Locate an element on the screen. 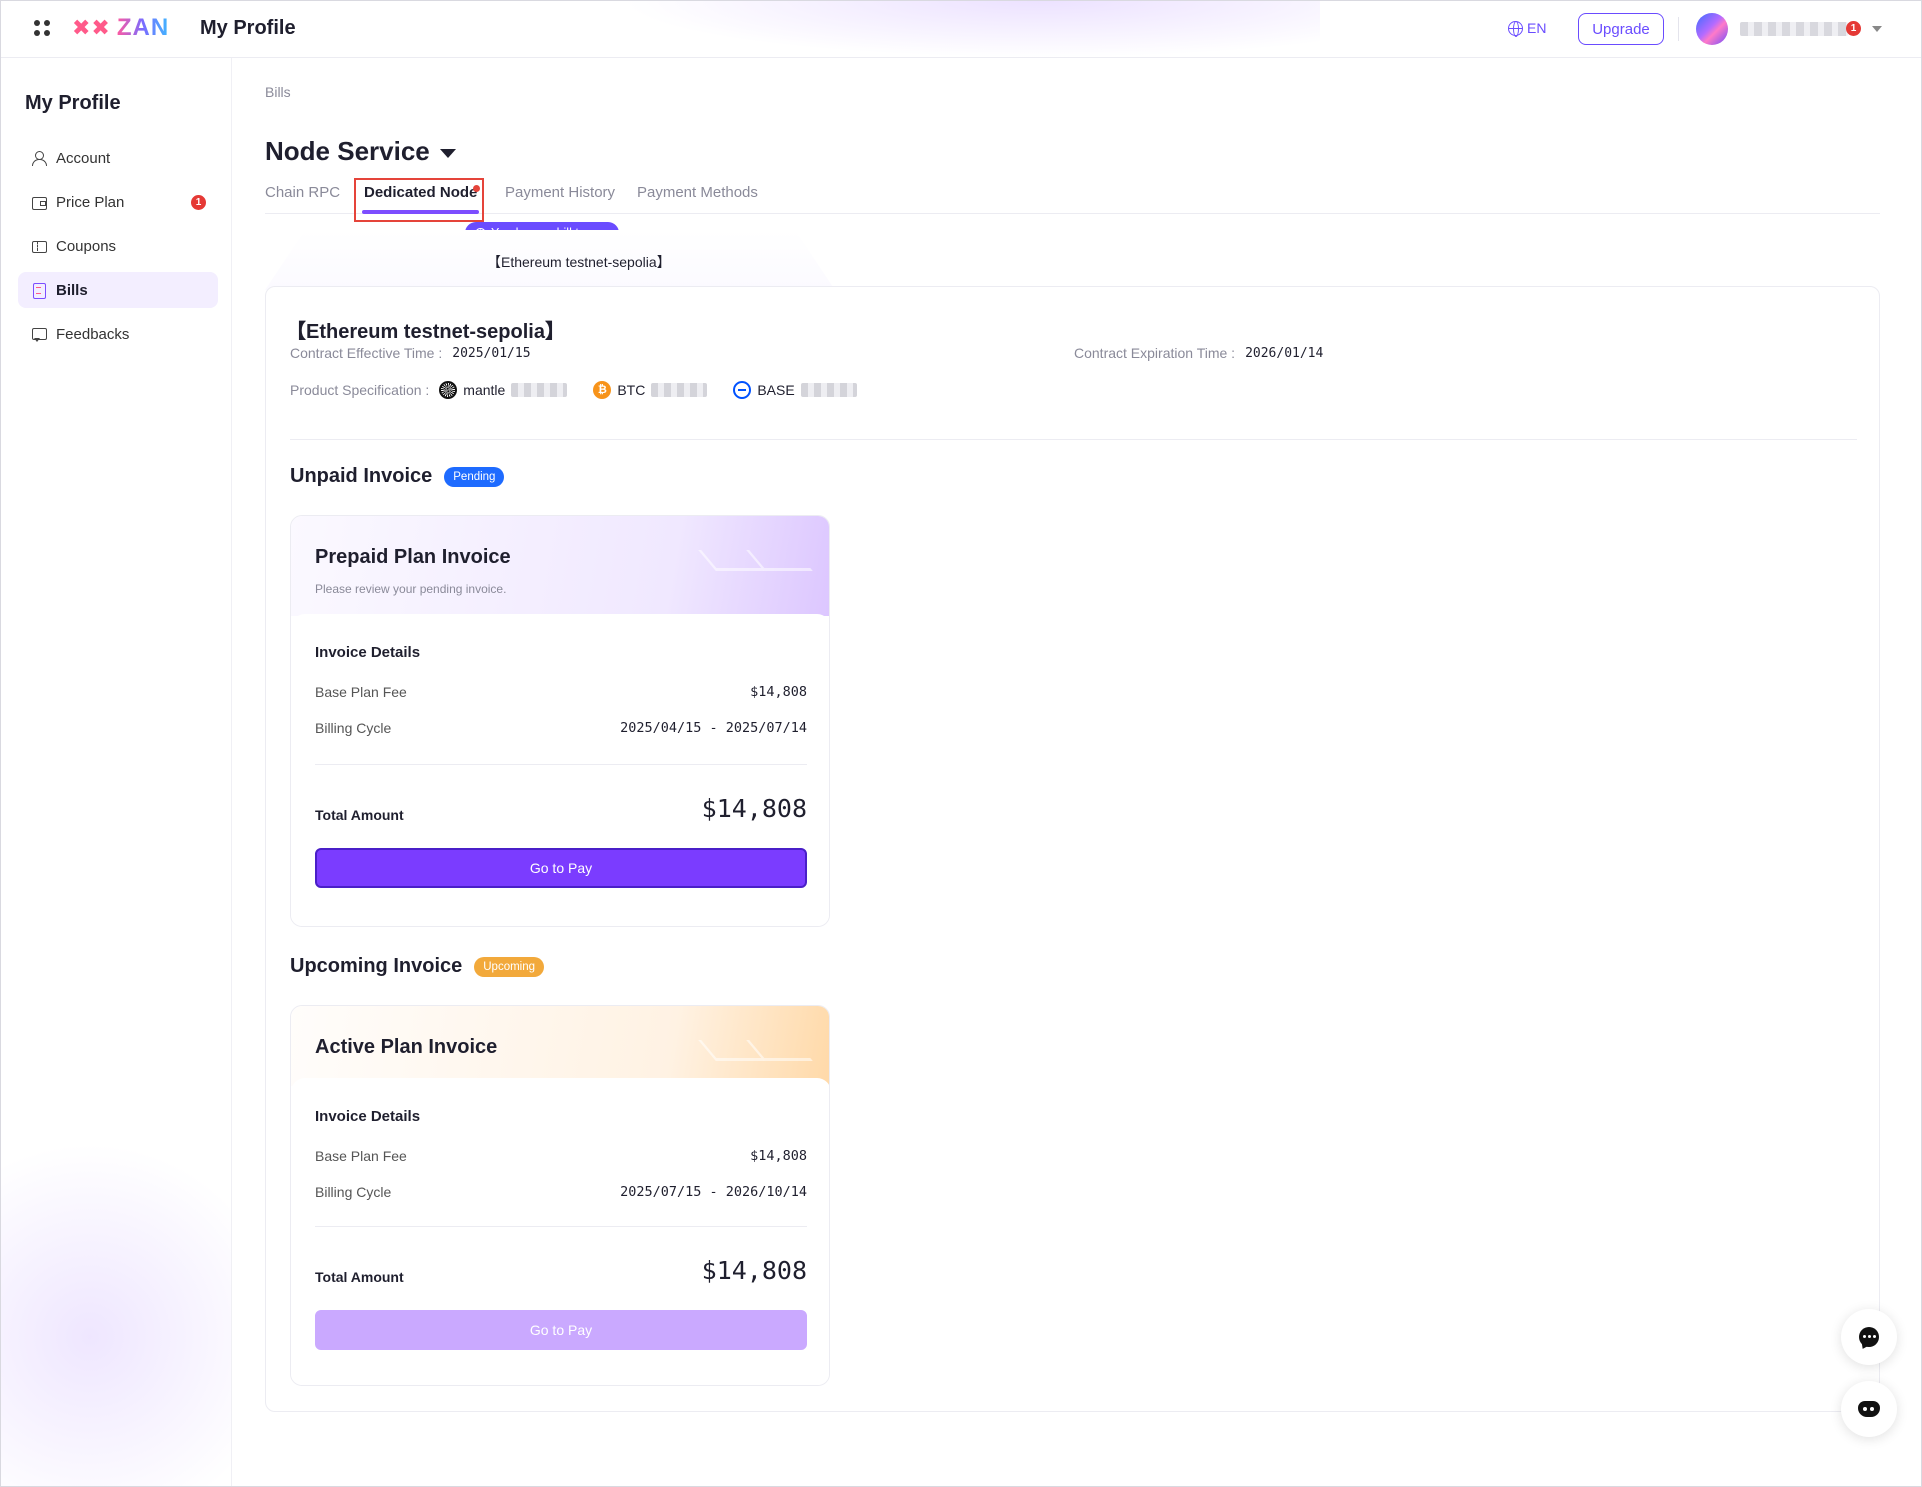 This screenshot has height=1487, width=1922. top-bar: ✖✖ ZAN My Profile EN Upgrade 1 is located at coordinates (961, 29).